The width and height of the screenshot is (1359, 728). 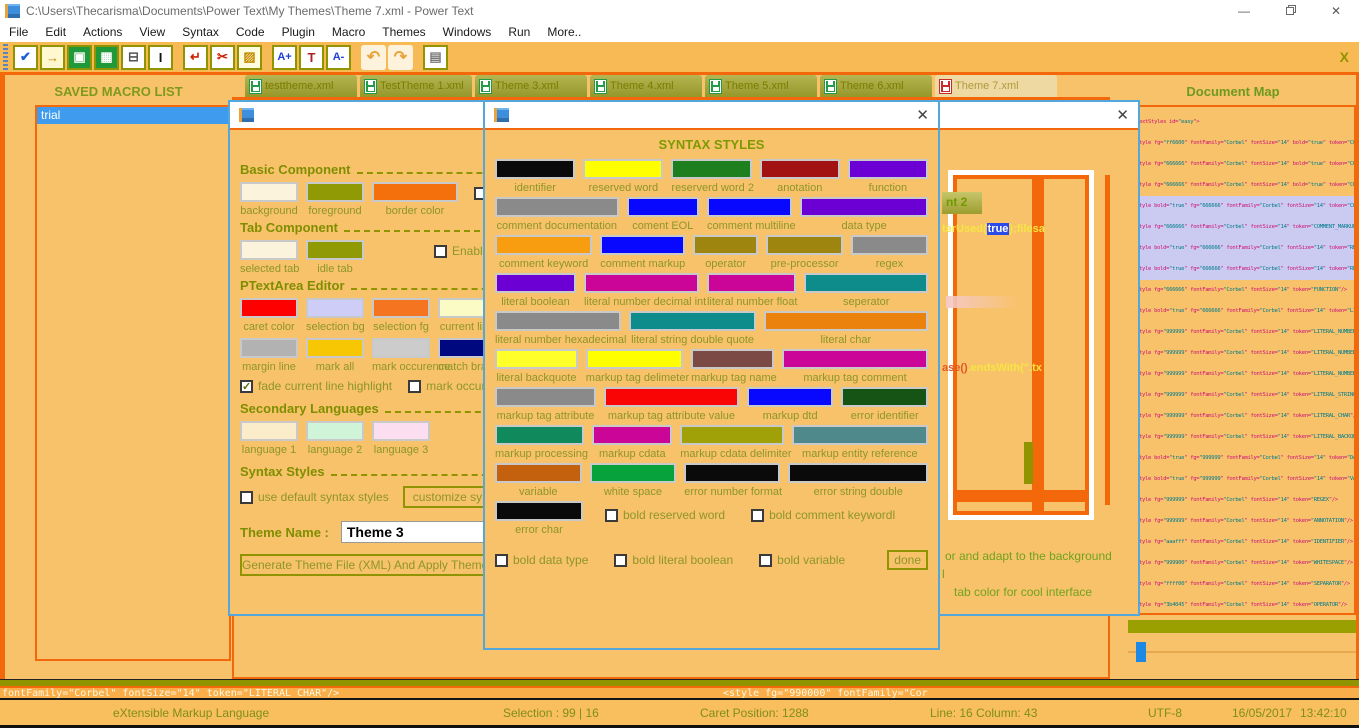 I want to click on menu-windows: Windows, so click(x=467, y=32).